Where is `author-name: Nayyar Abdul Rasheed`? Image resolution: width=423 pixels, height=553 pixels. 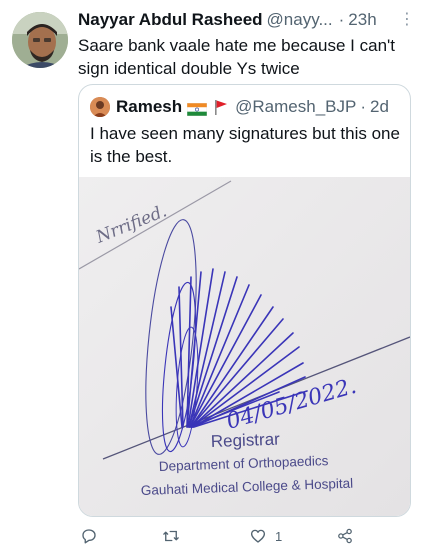 author-name: Nayyar Abdul Rasheed is located at coordinates (170, 20).